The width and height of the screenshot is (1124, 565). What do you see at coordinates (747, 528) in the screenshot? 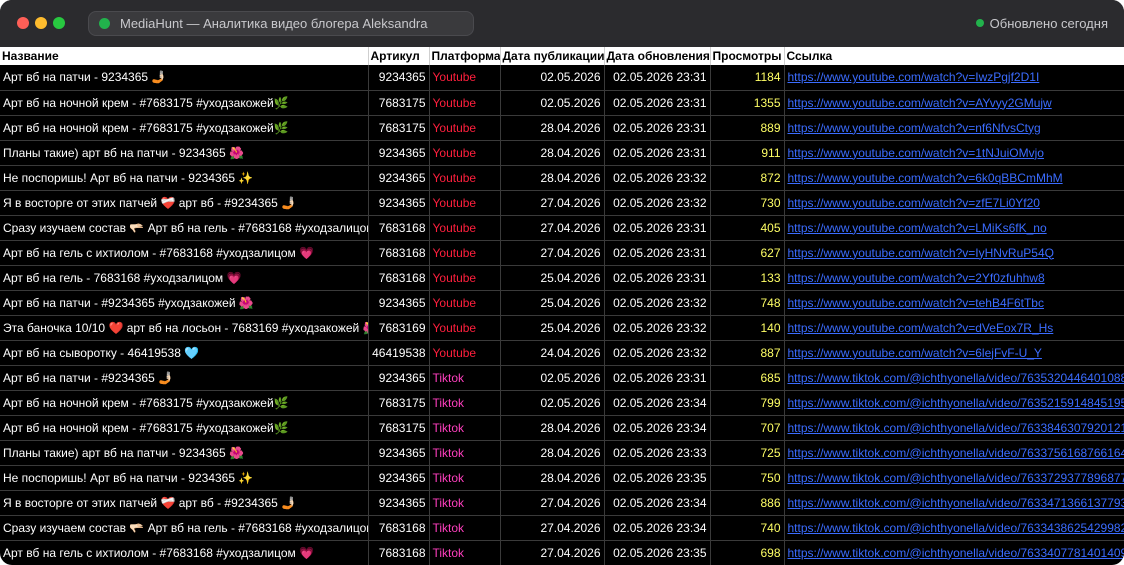
I see `cell-views: 740` at bounding box center [747, 528].